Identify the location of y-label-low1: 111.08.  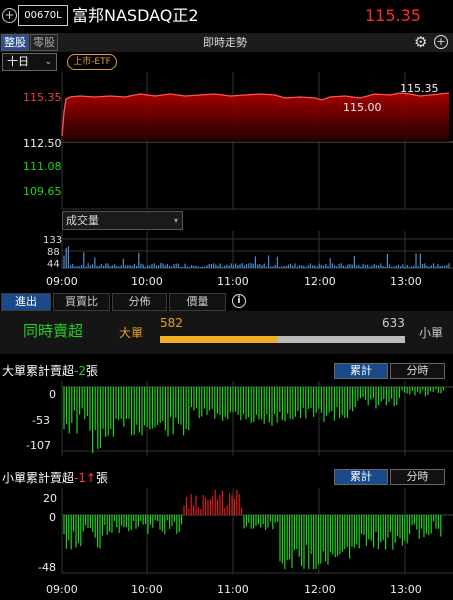
(42, 166).